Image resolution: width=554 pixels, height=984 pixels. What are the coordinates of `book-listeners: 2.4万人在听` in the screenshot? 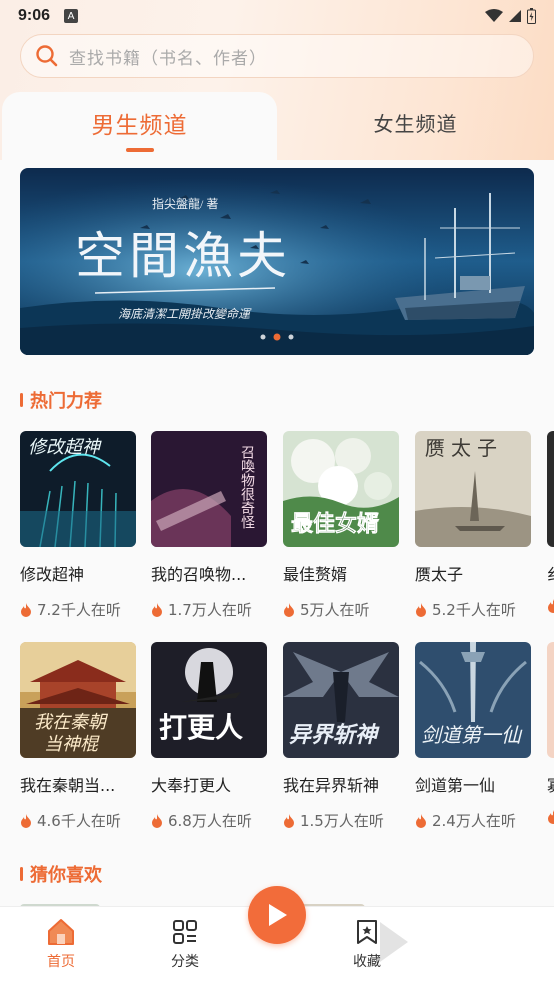 It's located at (473, 820).